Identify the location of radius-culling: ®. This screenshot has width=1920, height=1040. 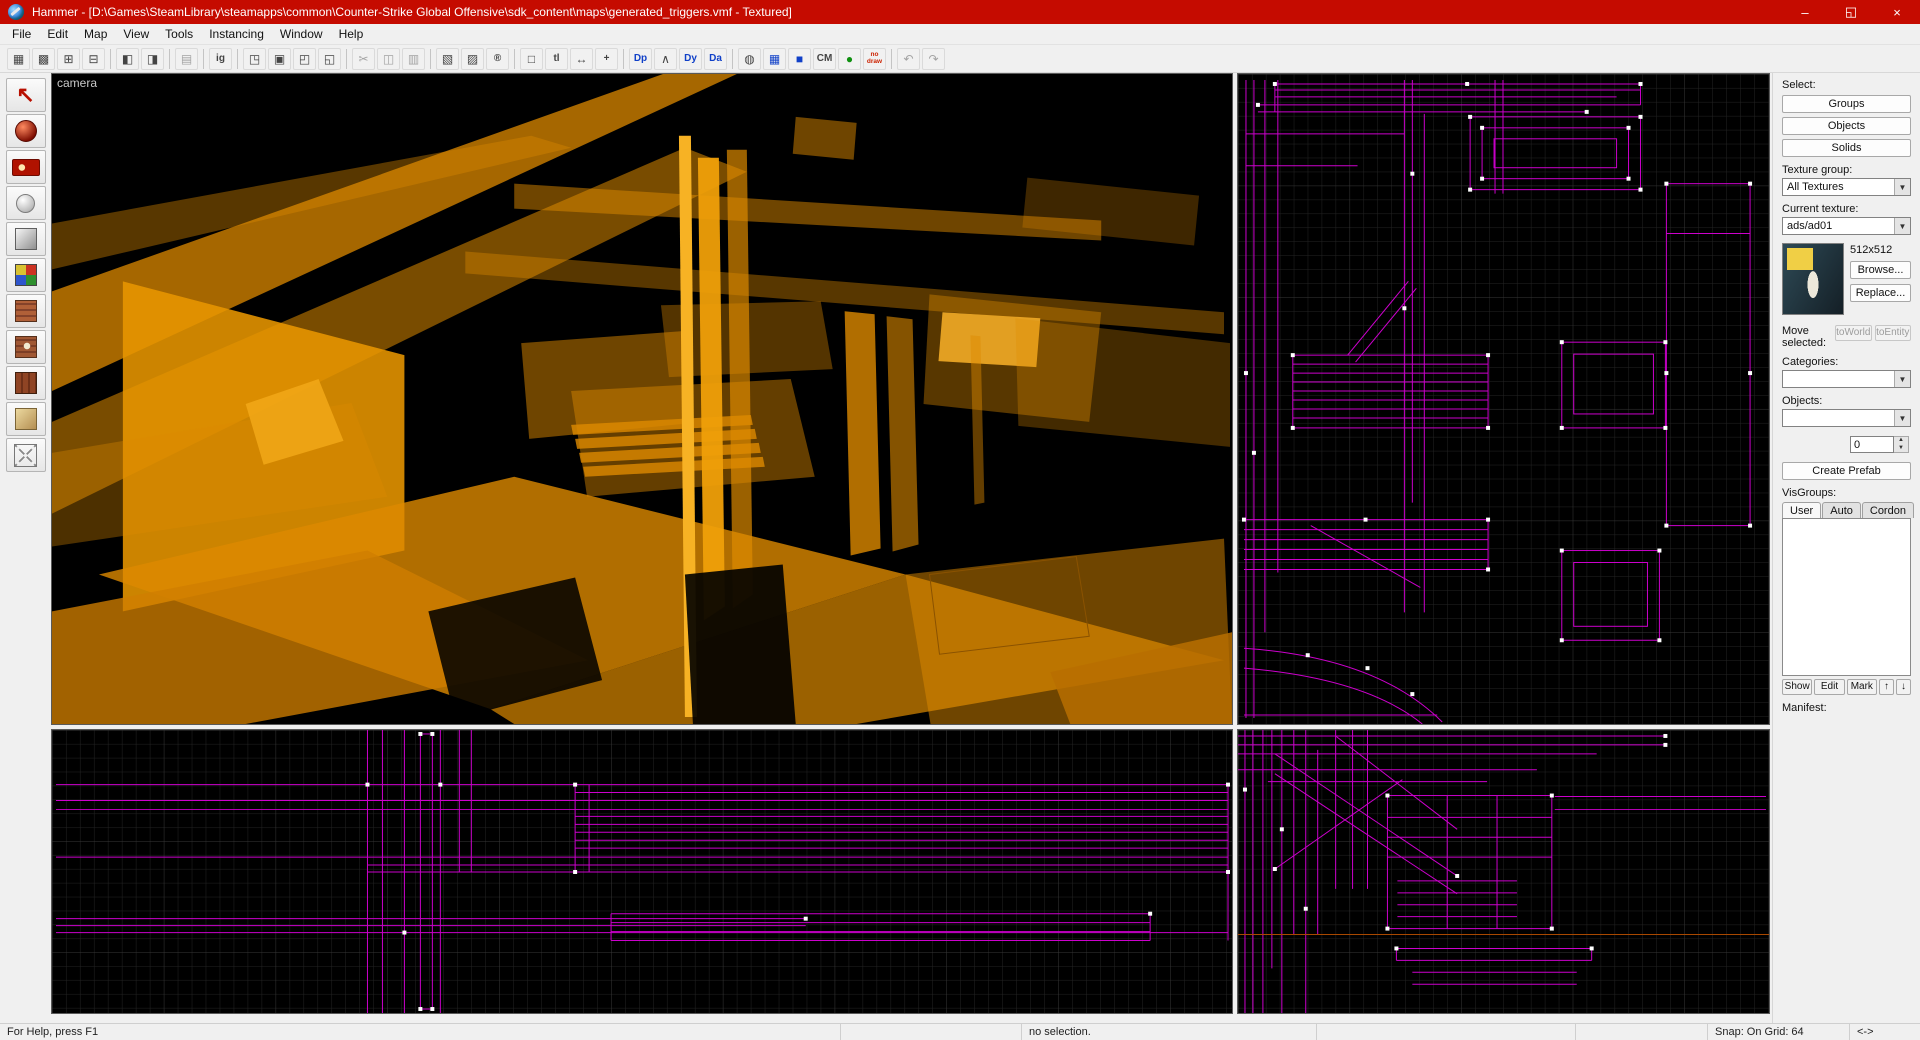
(497, 58).